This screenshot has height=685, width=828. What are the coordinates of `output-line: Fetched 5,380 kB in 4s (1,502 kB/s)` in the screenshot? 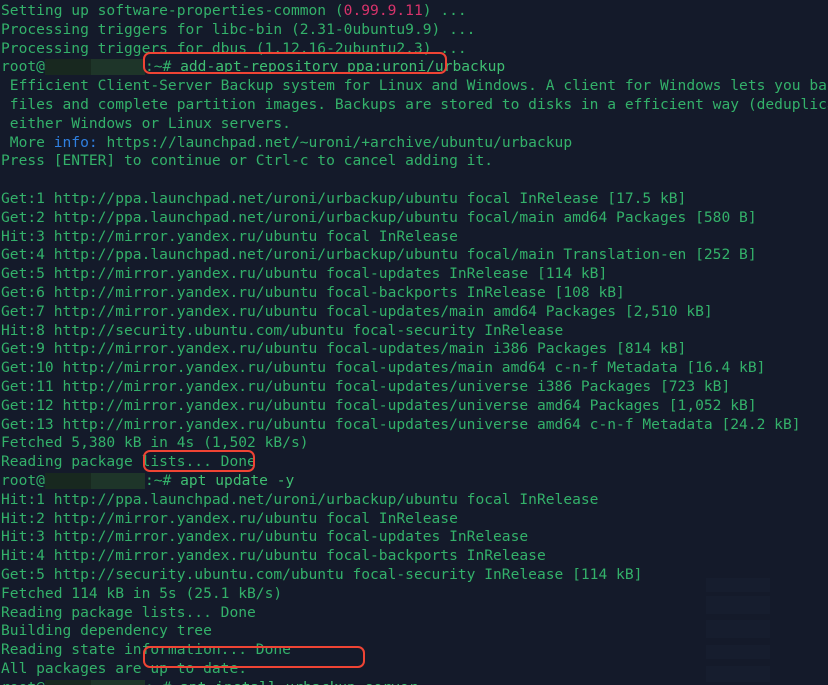 It's located at (414, 443).